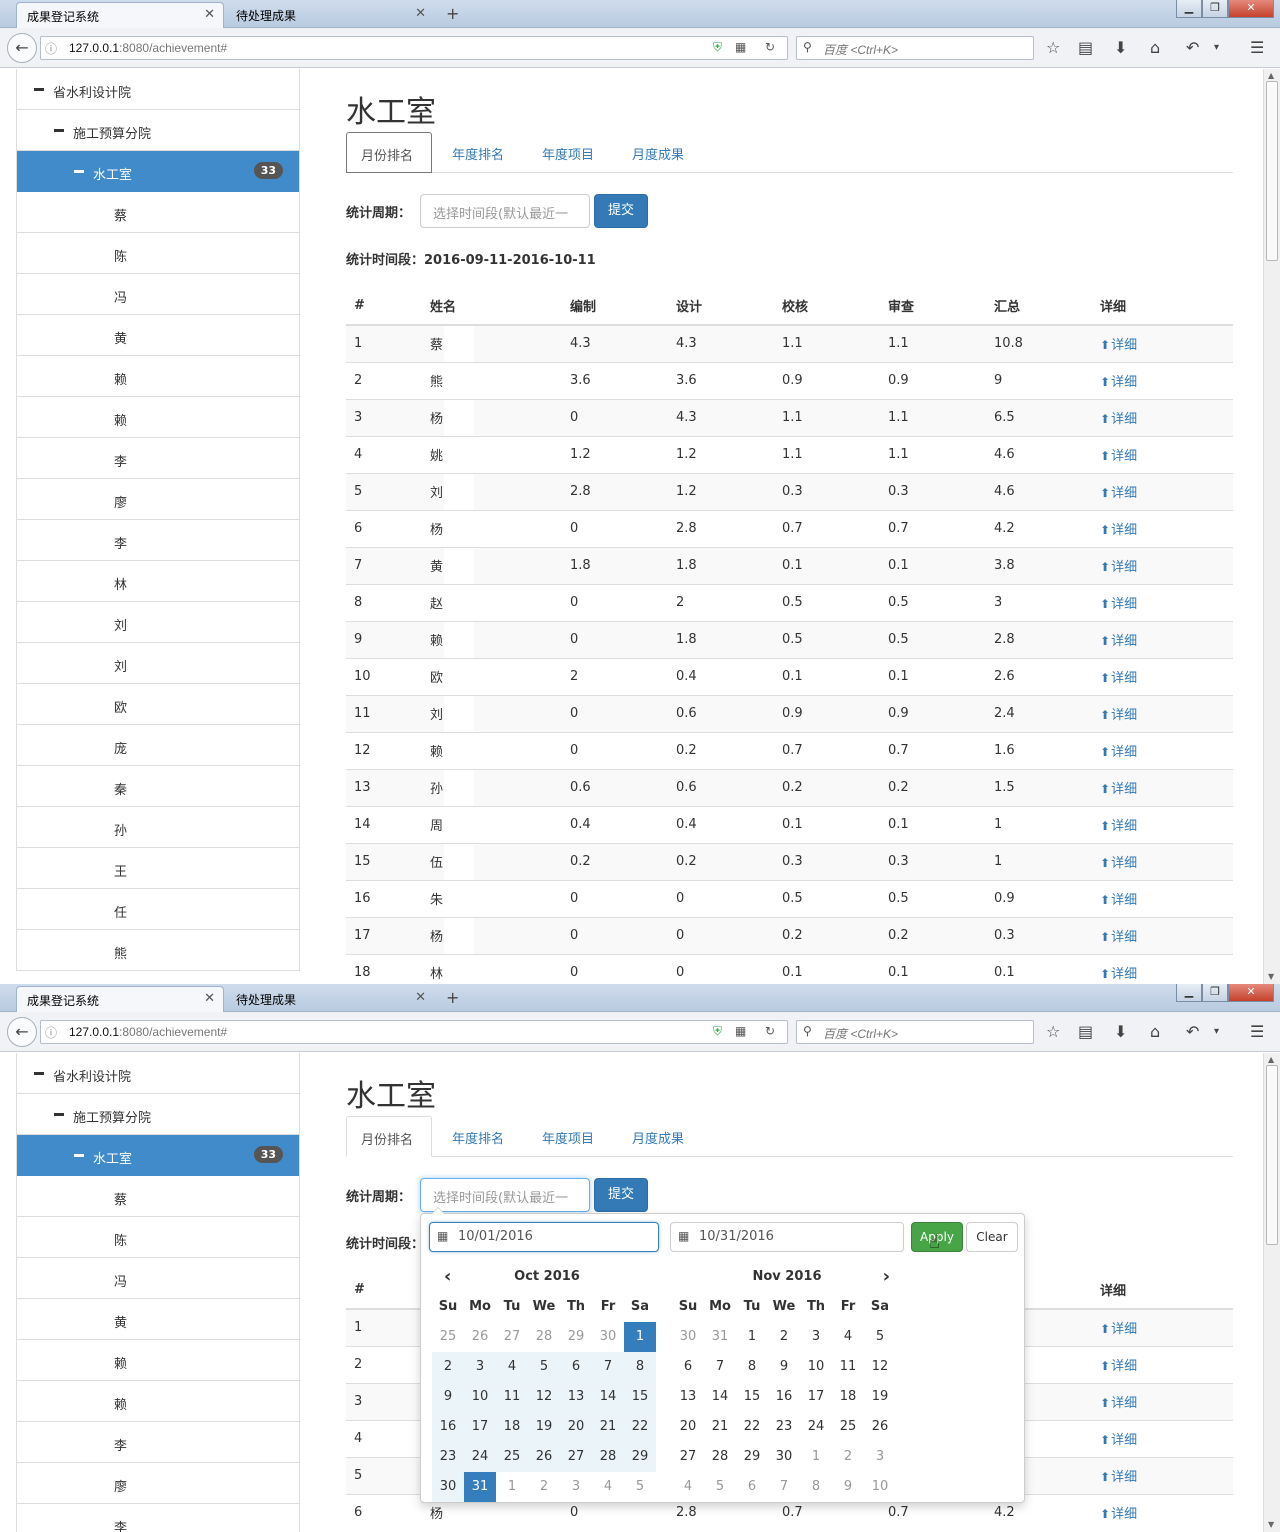 The image size is (1280, 1532). What do you see at coordinates (720, 1457) in the screenshot?
I see `calendar-day: 28` at bounding box center [720, 1457].